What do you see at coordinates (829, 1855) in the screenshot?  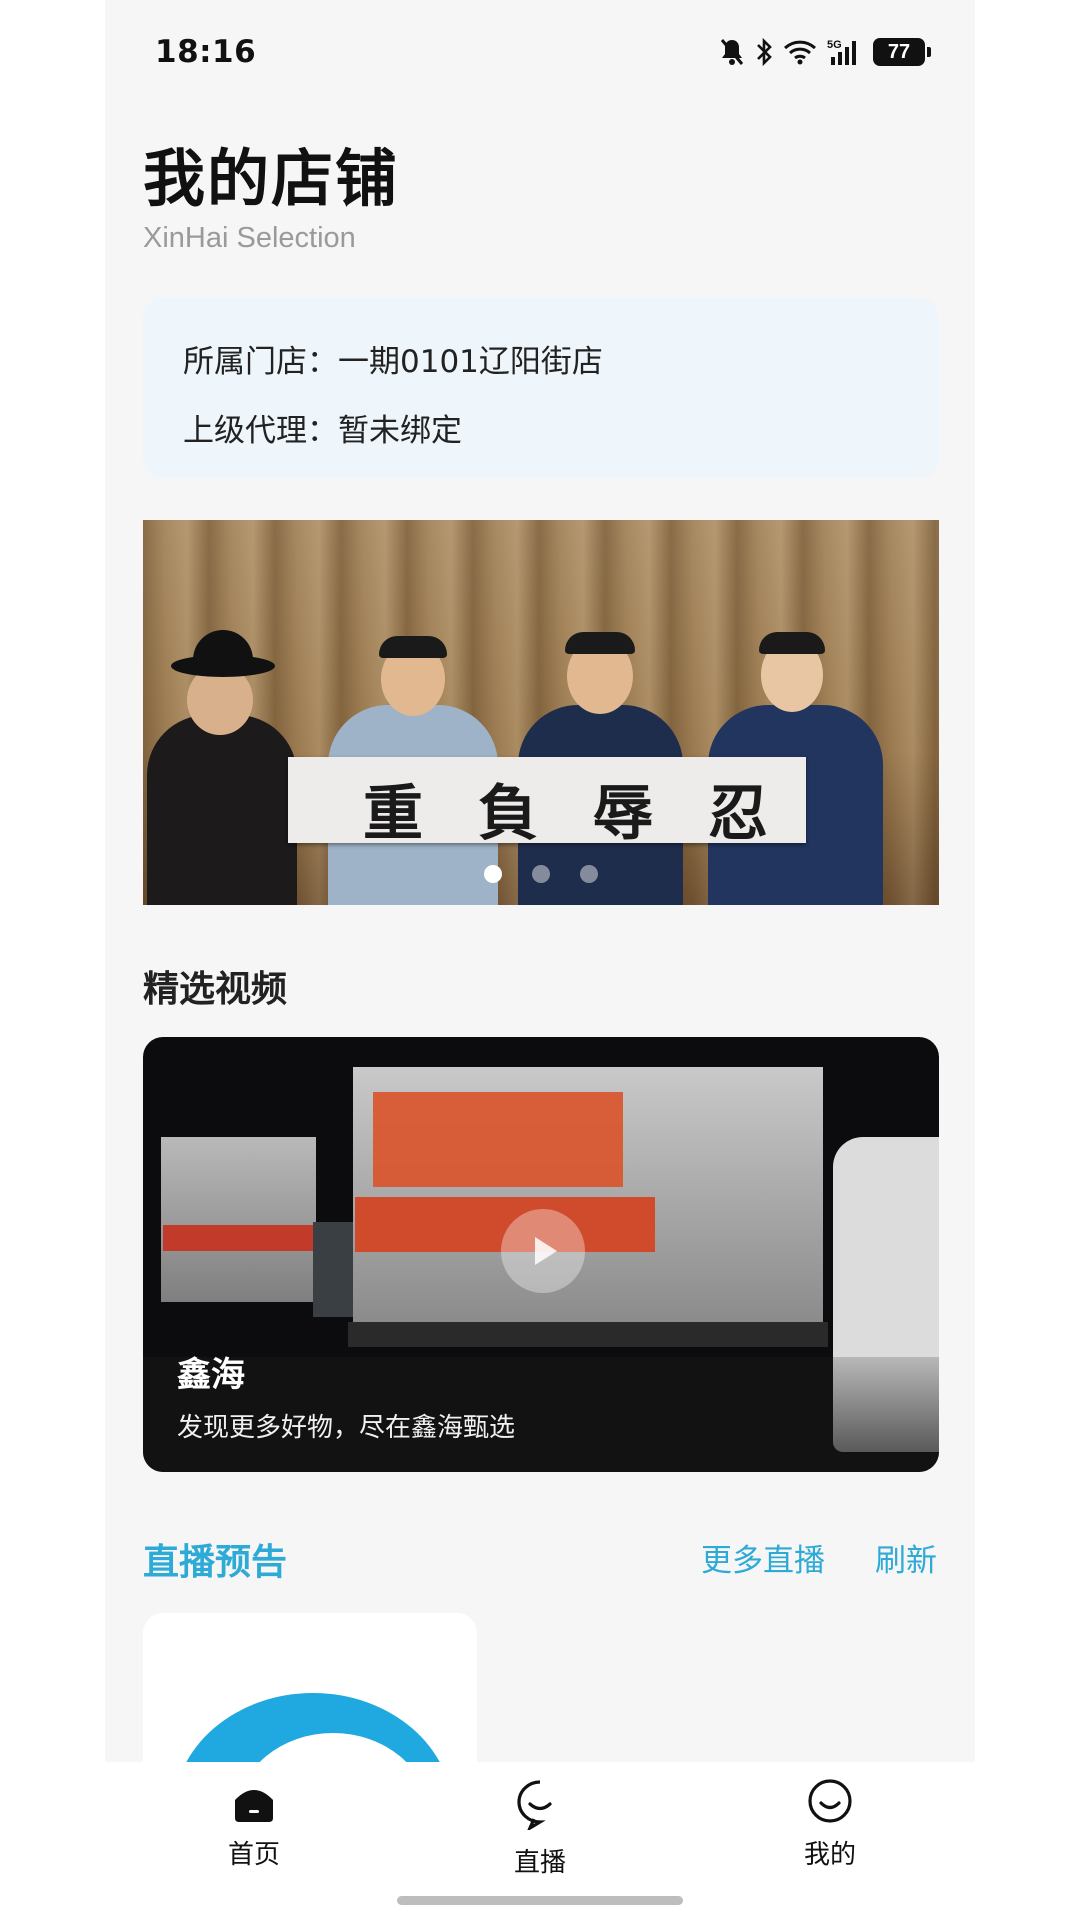 I see `tab-mine-label: 我的` at bounding box center [829, 1855].